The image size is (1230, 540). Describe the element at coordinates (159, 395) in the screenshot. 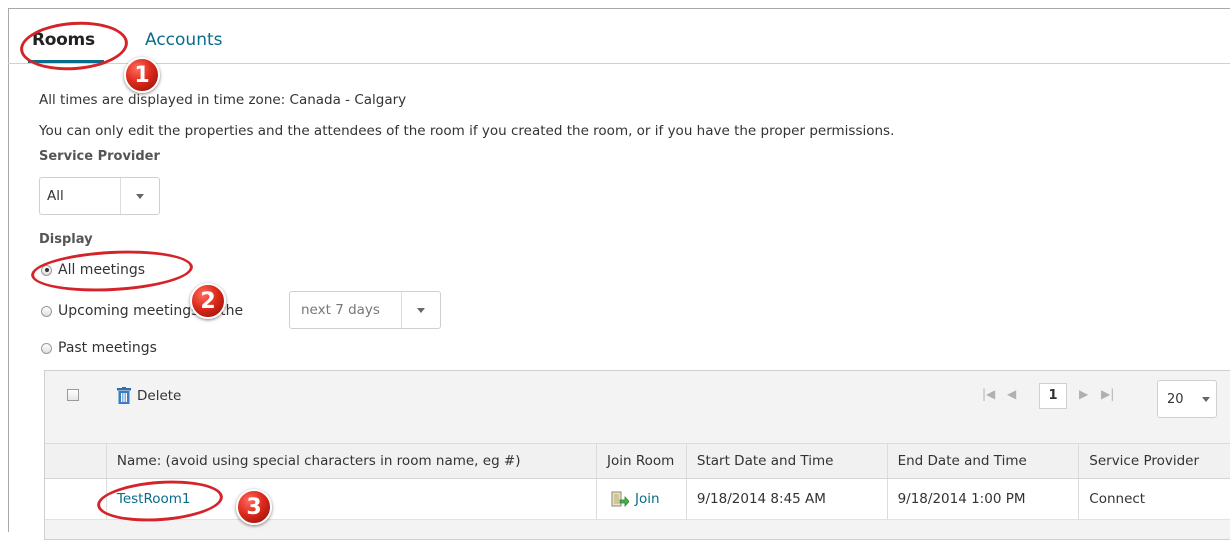

I see `delete-label: Delete` at that location.